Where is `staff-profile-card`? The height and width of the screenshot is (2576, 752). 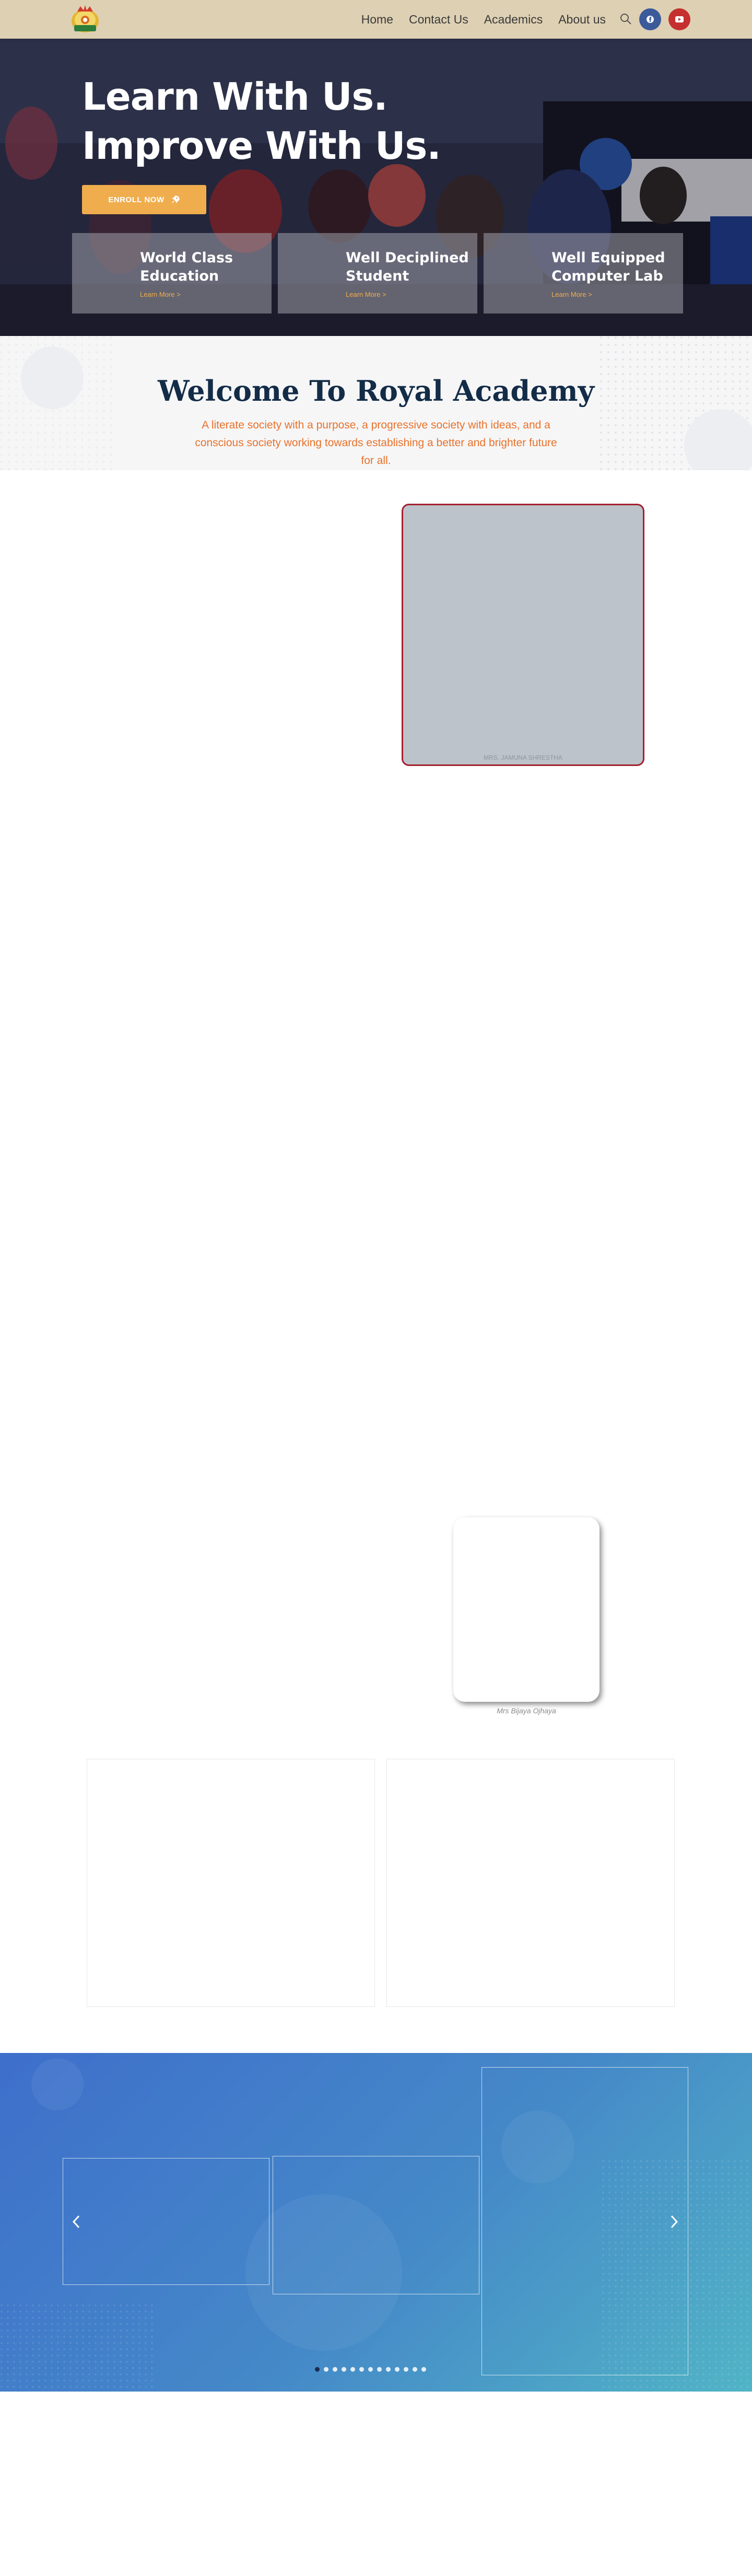
staff-profile-card is located at coordinates (527, 1609).